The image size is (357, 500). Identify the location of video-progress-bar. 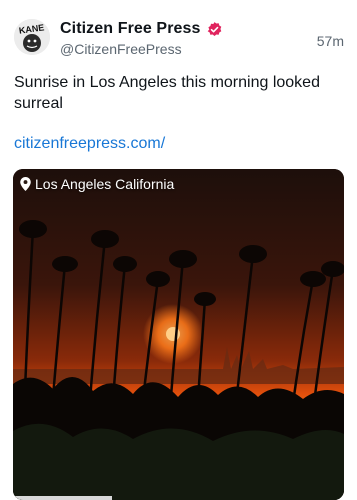
(63, 498).